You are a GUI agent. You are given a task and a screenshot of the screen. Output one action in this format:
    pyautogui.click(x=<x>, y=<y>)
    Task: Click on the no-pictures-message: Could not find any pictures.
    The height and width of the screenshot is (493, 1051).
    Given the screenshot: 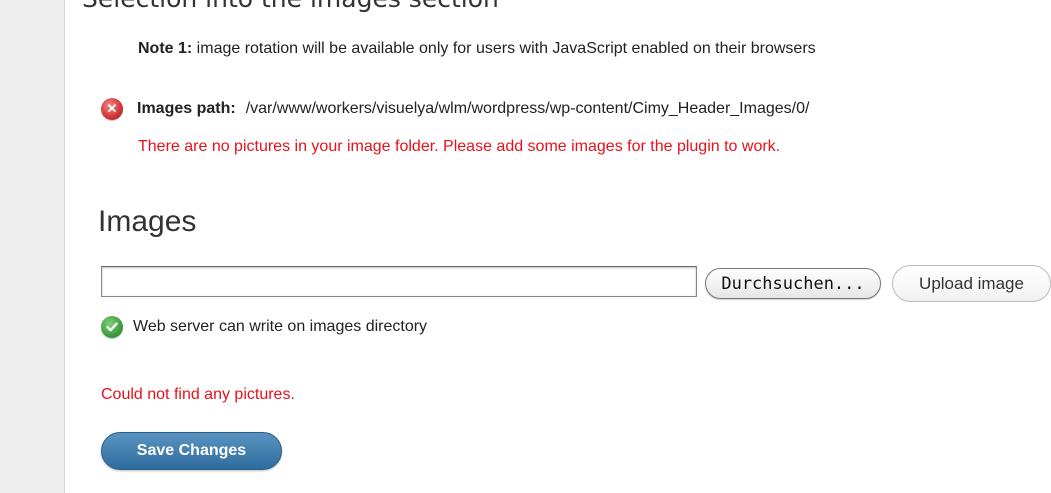 What is the action you would take?
    pyautogui.click(x=198, y=394)
    